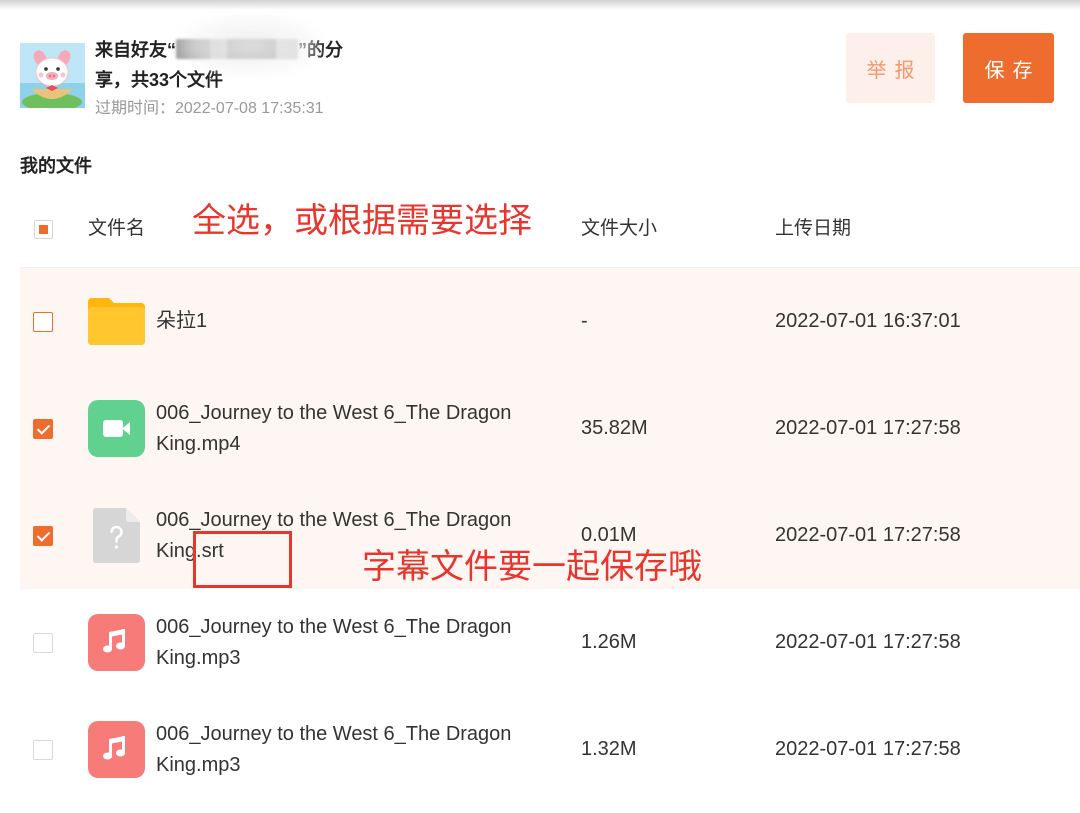  I want to click on share-title-suffix: ”的分, so click(320, 50).